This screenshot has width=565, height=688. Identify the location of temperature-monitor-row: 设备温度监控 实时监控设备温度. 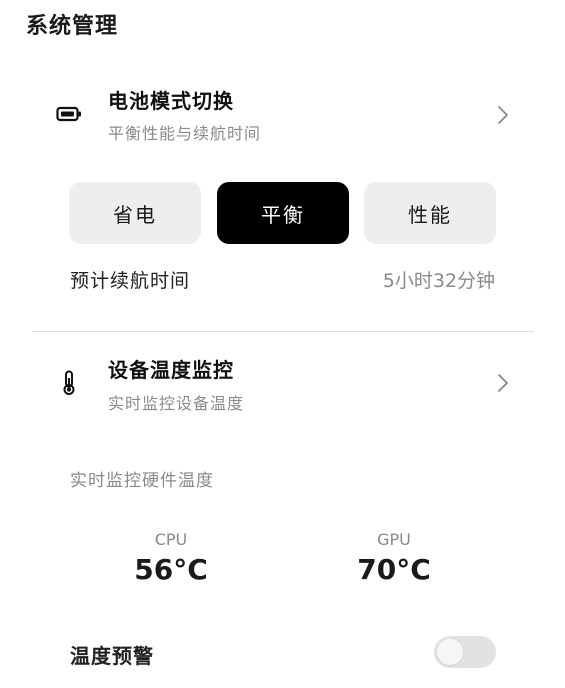
(282, 385).